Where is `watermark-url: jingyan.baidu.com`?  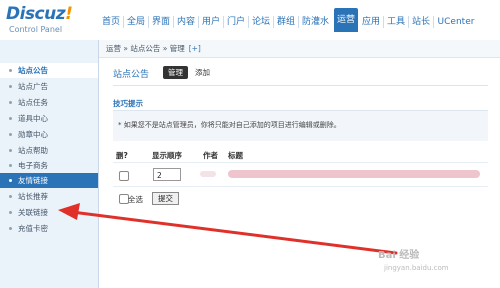 watermark-url: jingyan.baidu.com is located at coordinates (416, 268).